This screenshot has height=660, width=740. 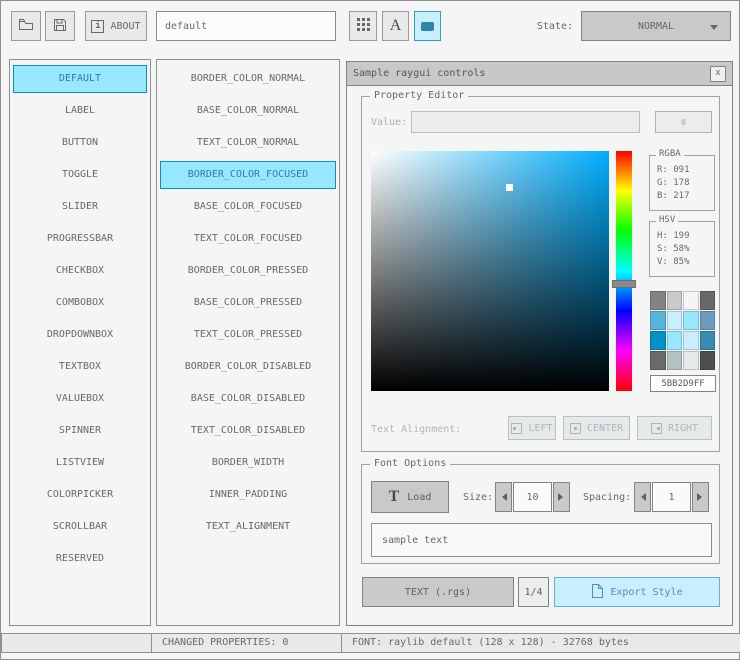 What do you see at coordinates (80, 271) in the screenshot?
I see `control-item-checkbox: CHECKBOX` at bounding box center [80, 271].